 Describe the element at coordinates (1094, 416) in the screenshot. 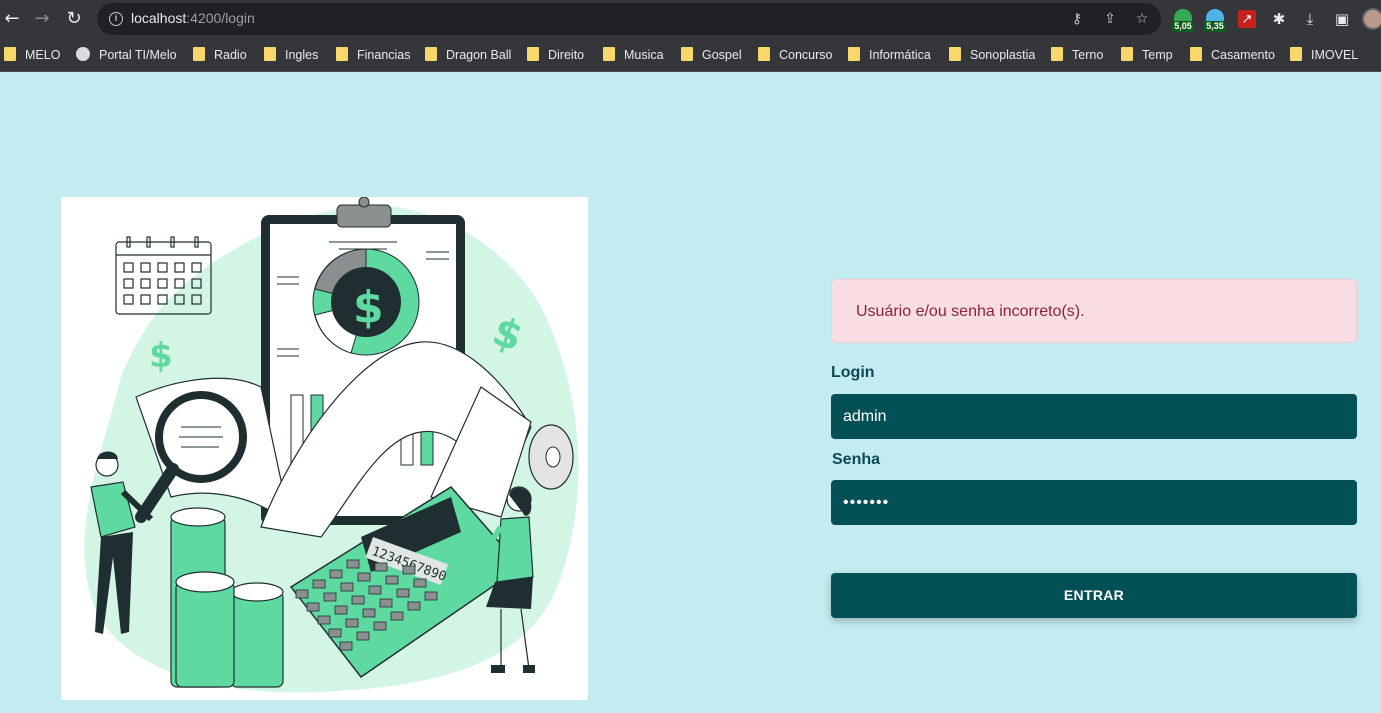

I see `login-input` at that location.